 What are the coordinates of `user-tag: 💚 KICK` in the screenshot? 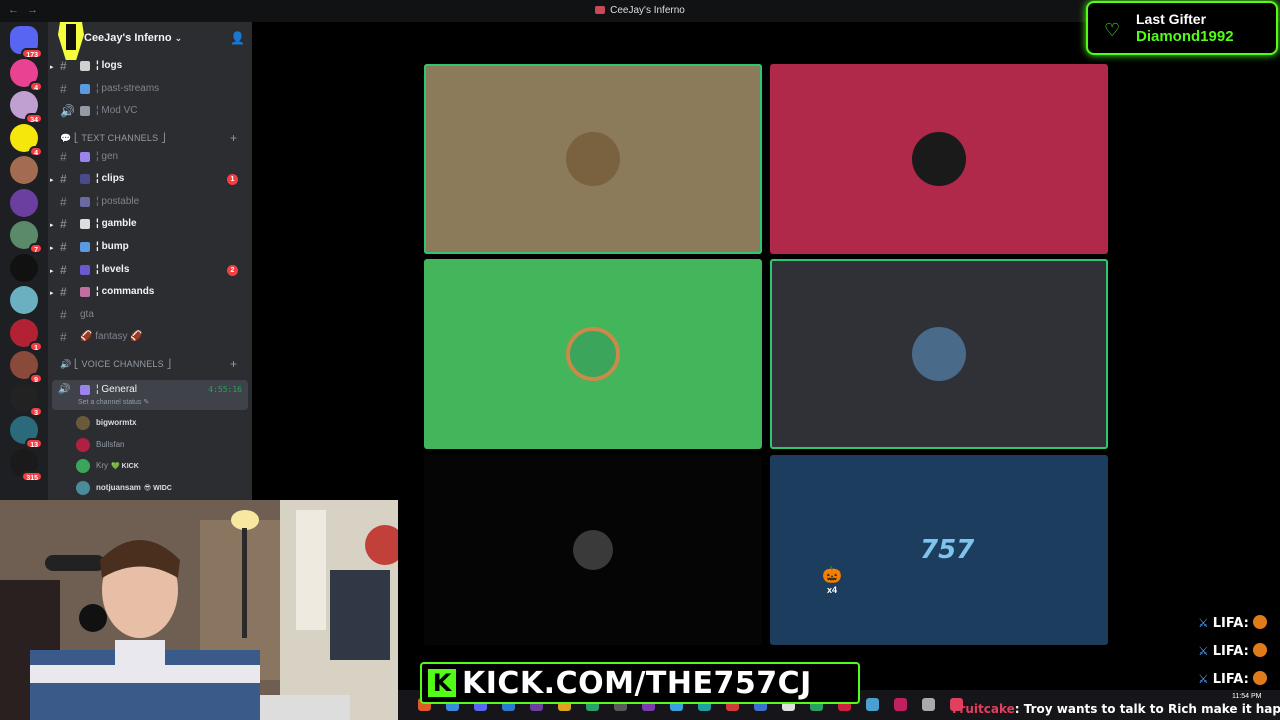 It's located at (125, 466).